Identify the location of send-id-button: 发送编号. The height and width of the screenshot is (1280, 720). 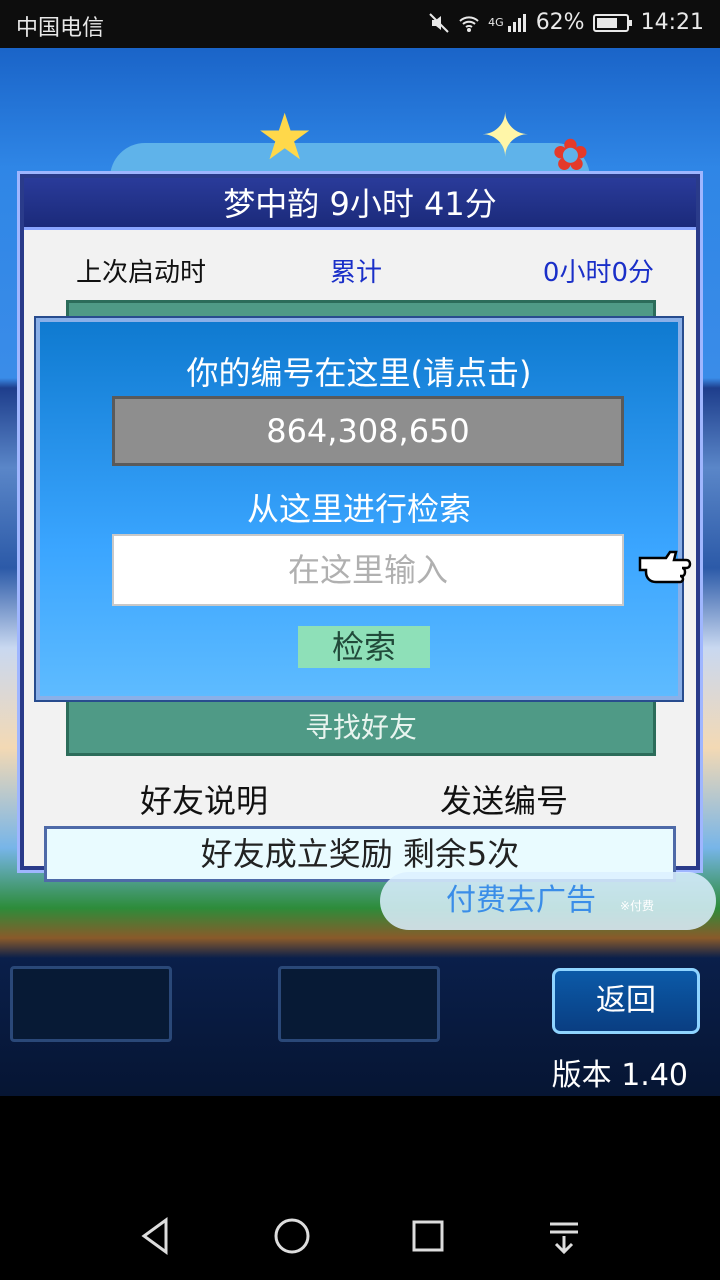
(504, 799).